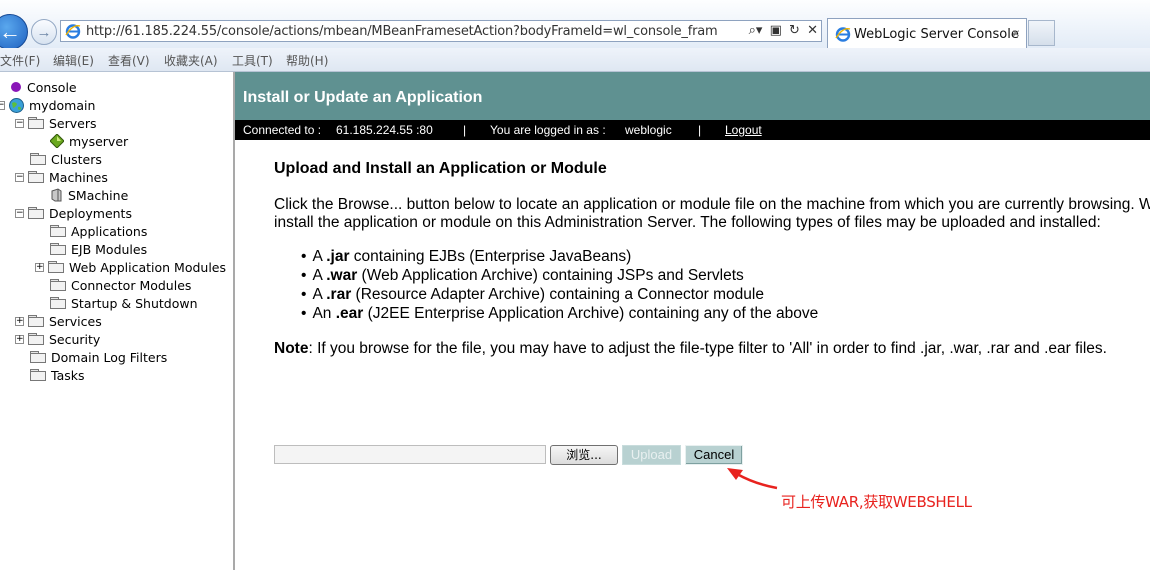 Image resolution: width=1150 pixels, height=570 pixels. Describe the element at coordinates (58, 321) in the screenshot. I see `tree-item-services: + Services` at that location.